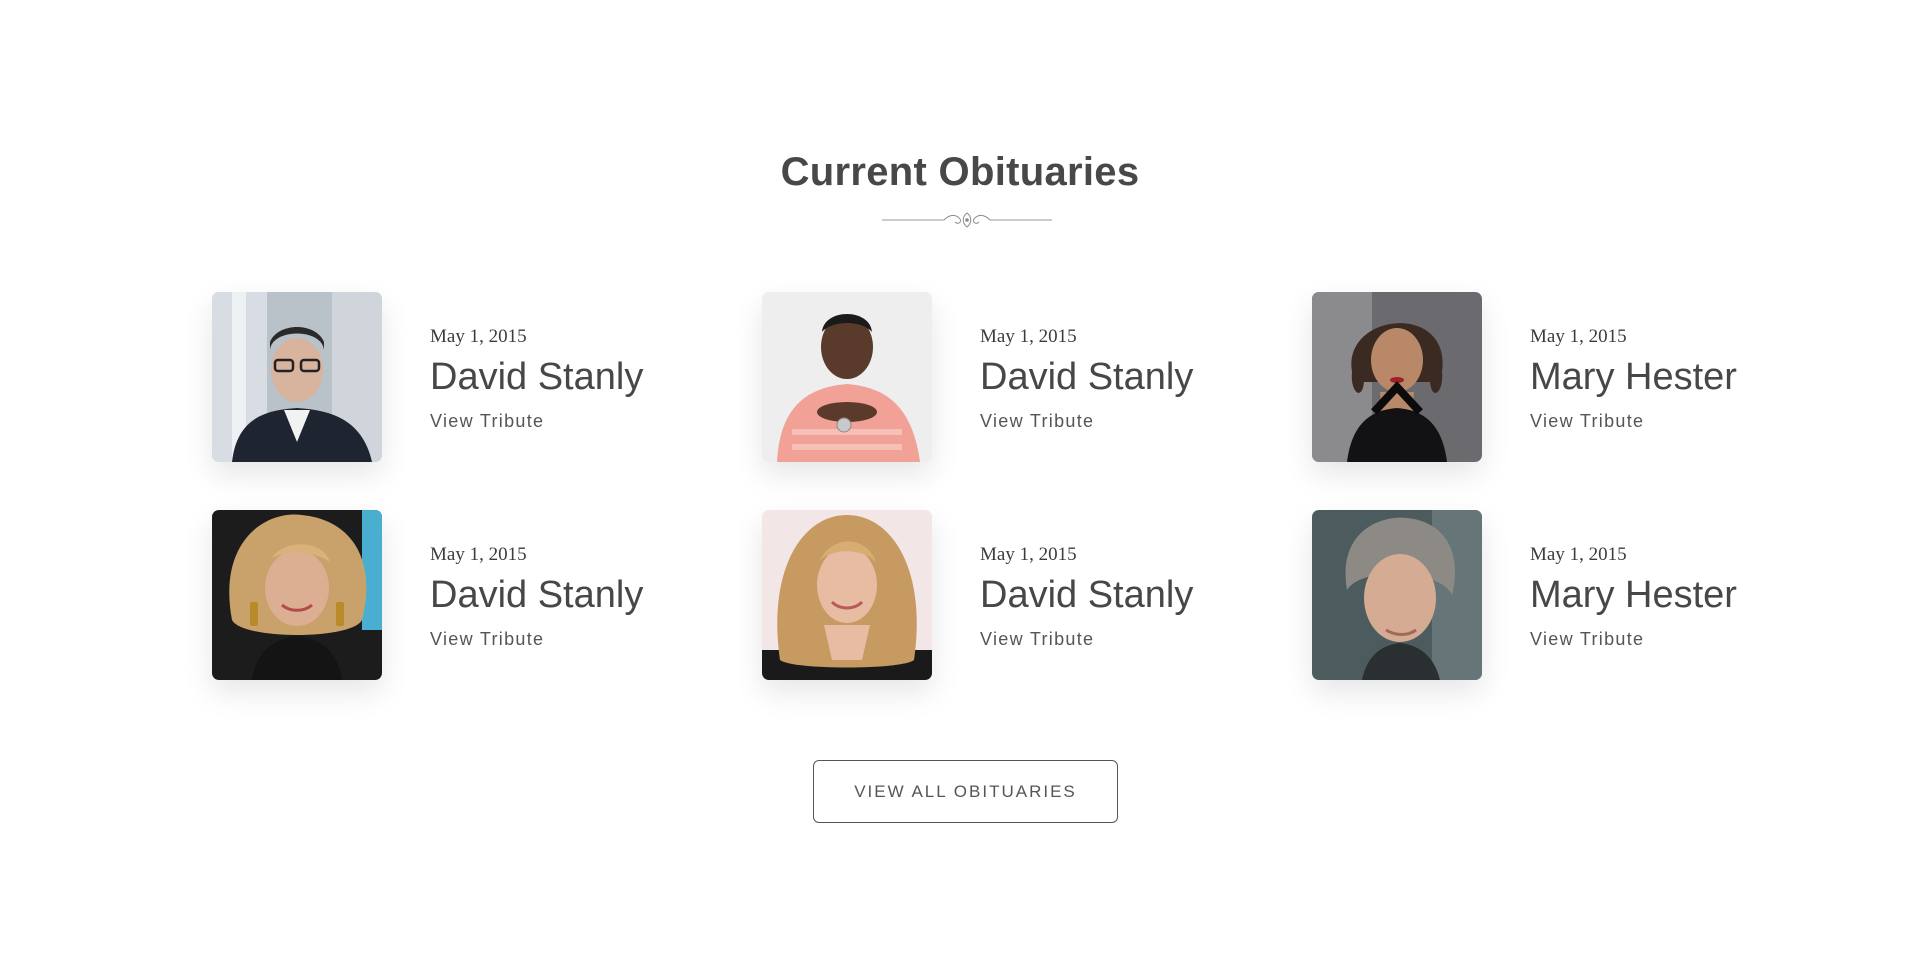 The image size is (1920, 966). I want to click on woman-blonde-smiling-portrait-icon, so click(847, 595).